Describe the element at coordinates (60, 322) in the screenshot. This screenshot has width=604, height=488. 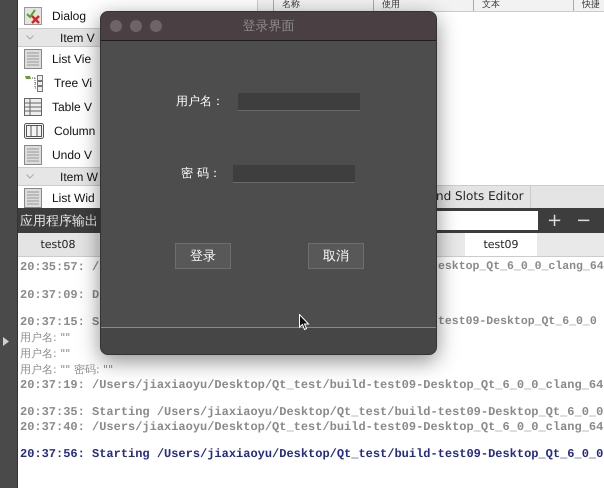
I see `log-line: 20:37:15: S` at that location.